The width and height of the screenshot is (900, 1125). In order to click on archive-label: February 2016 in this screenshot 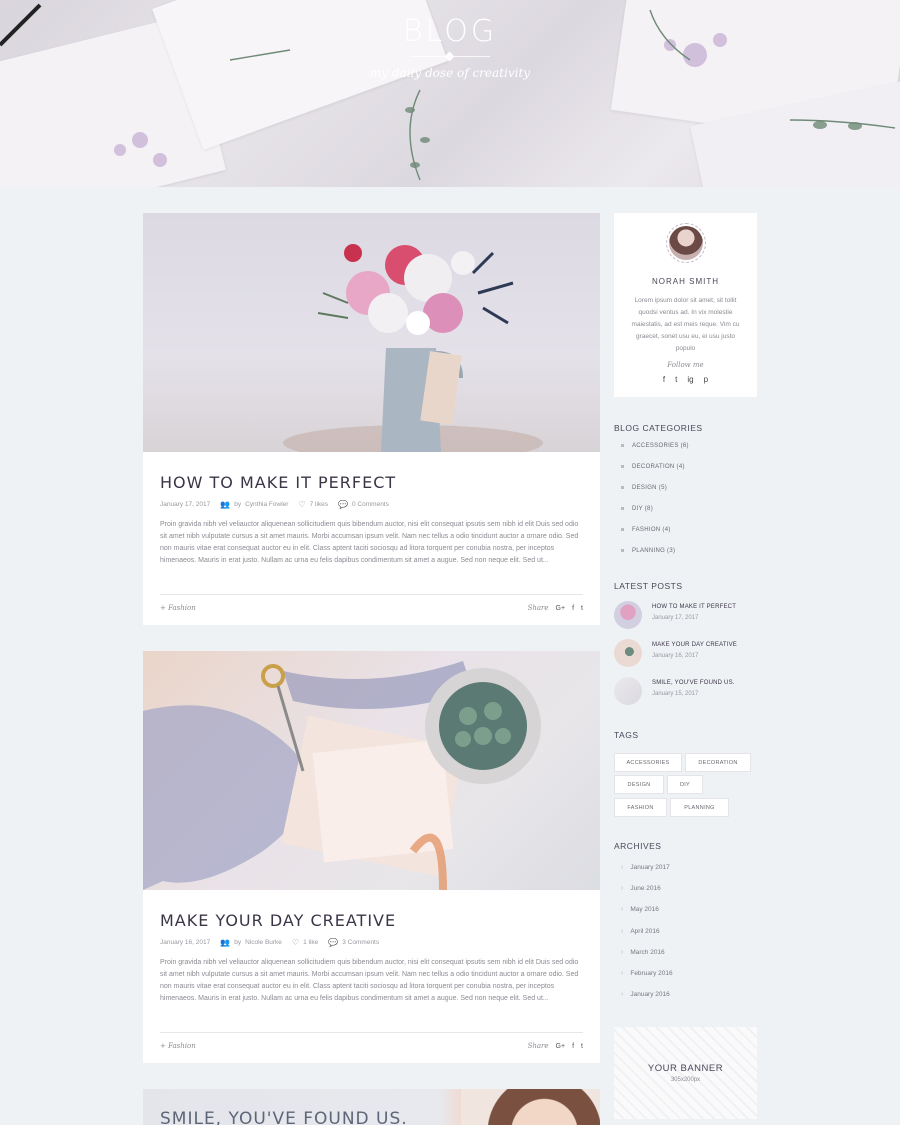, I will do `click(651, 973)`.